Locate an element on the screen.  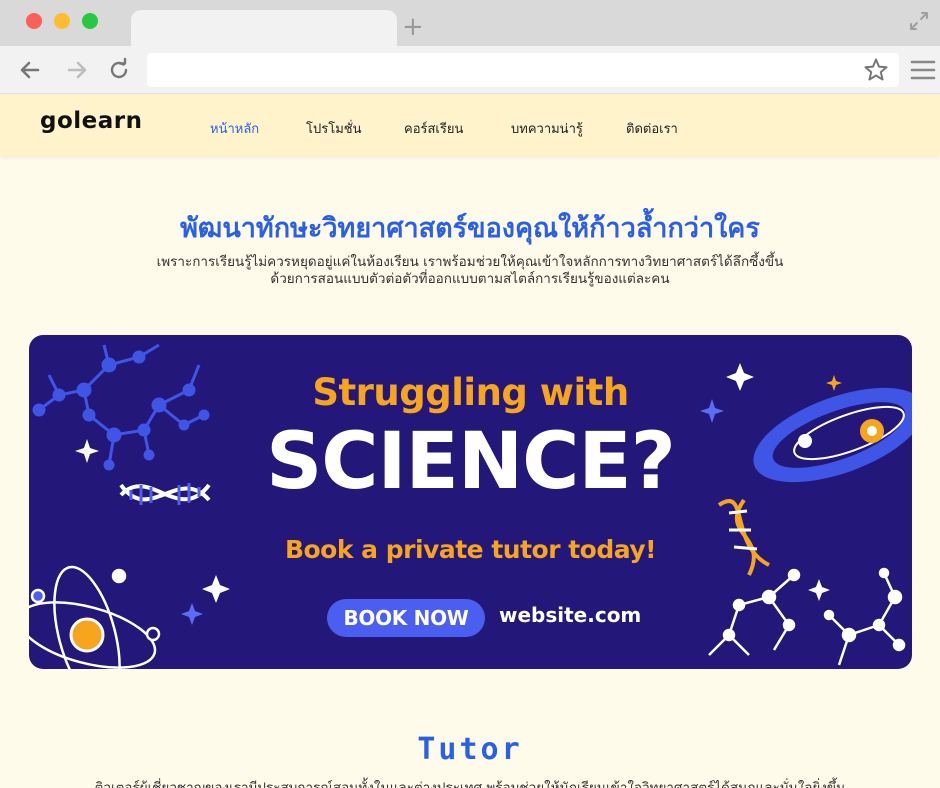
minimize-window-button is located at coordinates (62, 21).